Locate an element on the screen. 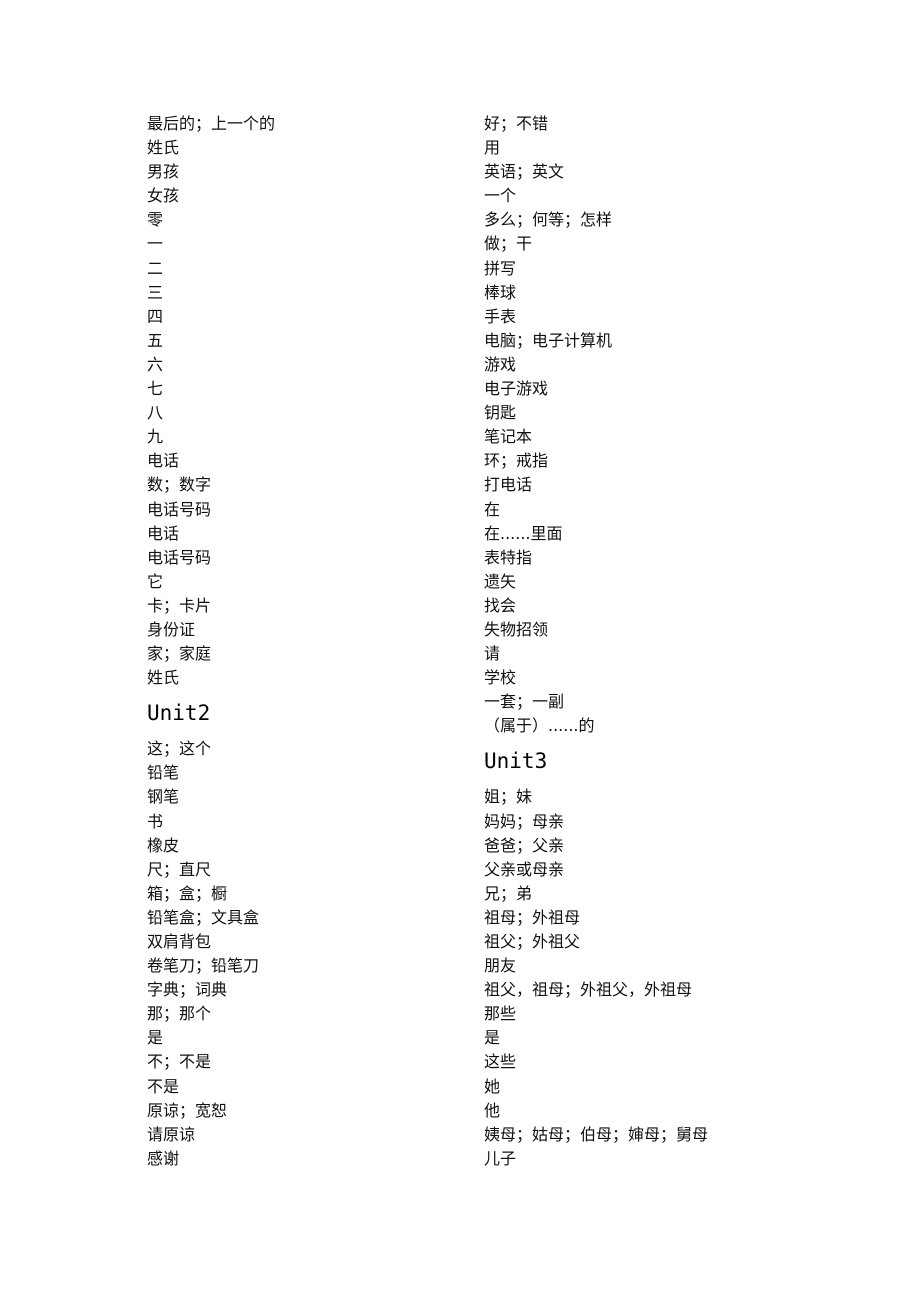 The width and height of the screenshot is (920, 1302). vocabulary-entry: 多么；何等；怎样 is located at coordinates (548, 220).